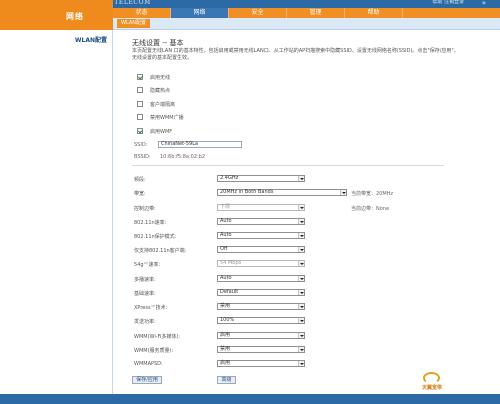  Describe the element at coordinates (160, 90) in the screenshot. I see `checkbox-label: 隐藏热点` at that location.